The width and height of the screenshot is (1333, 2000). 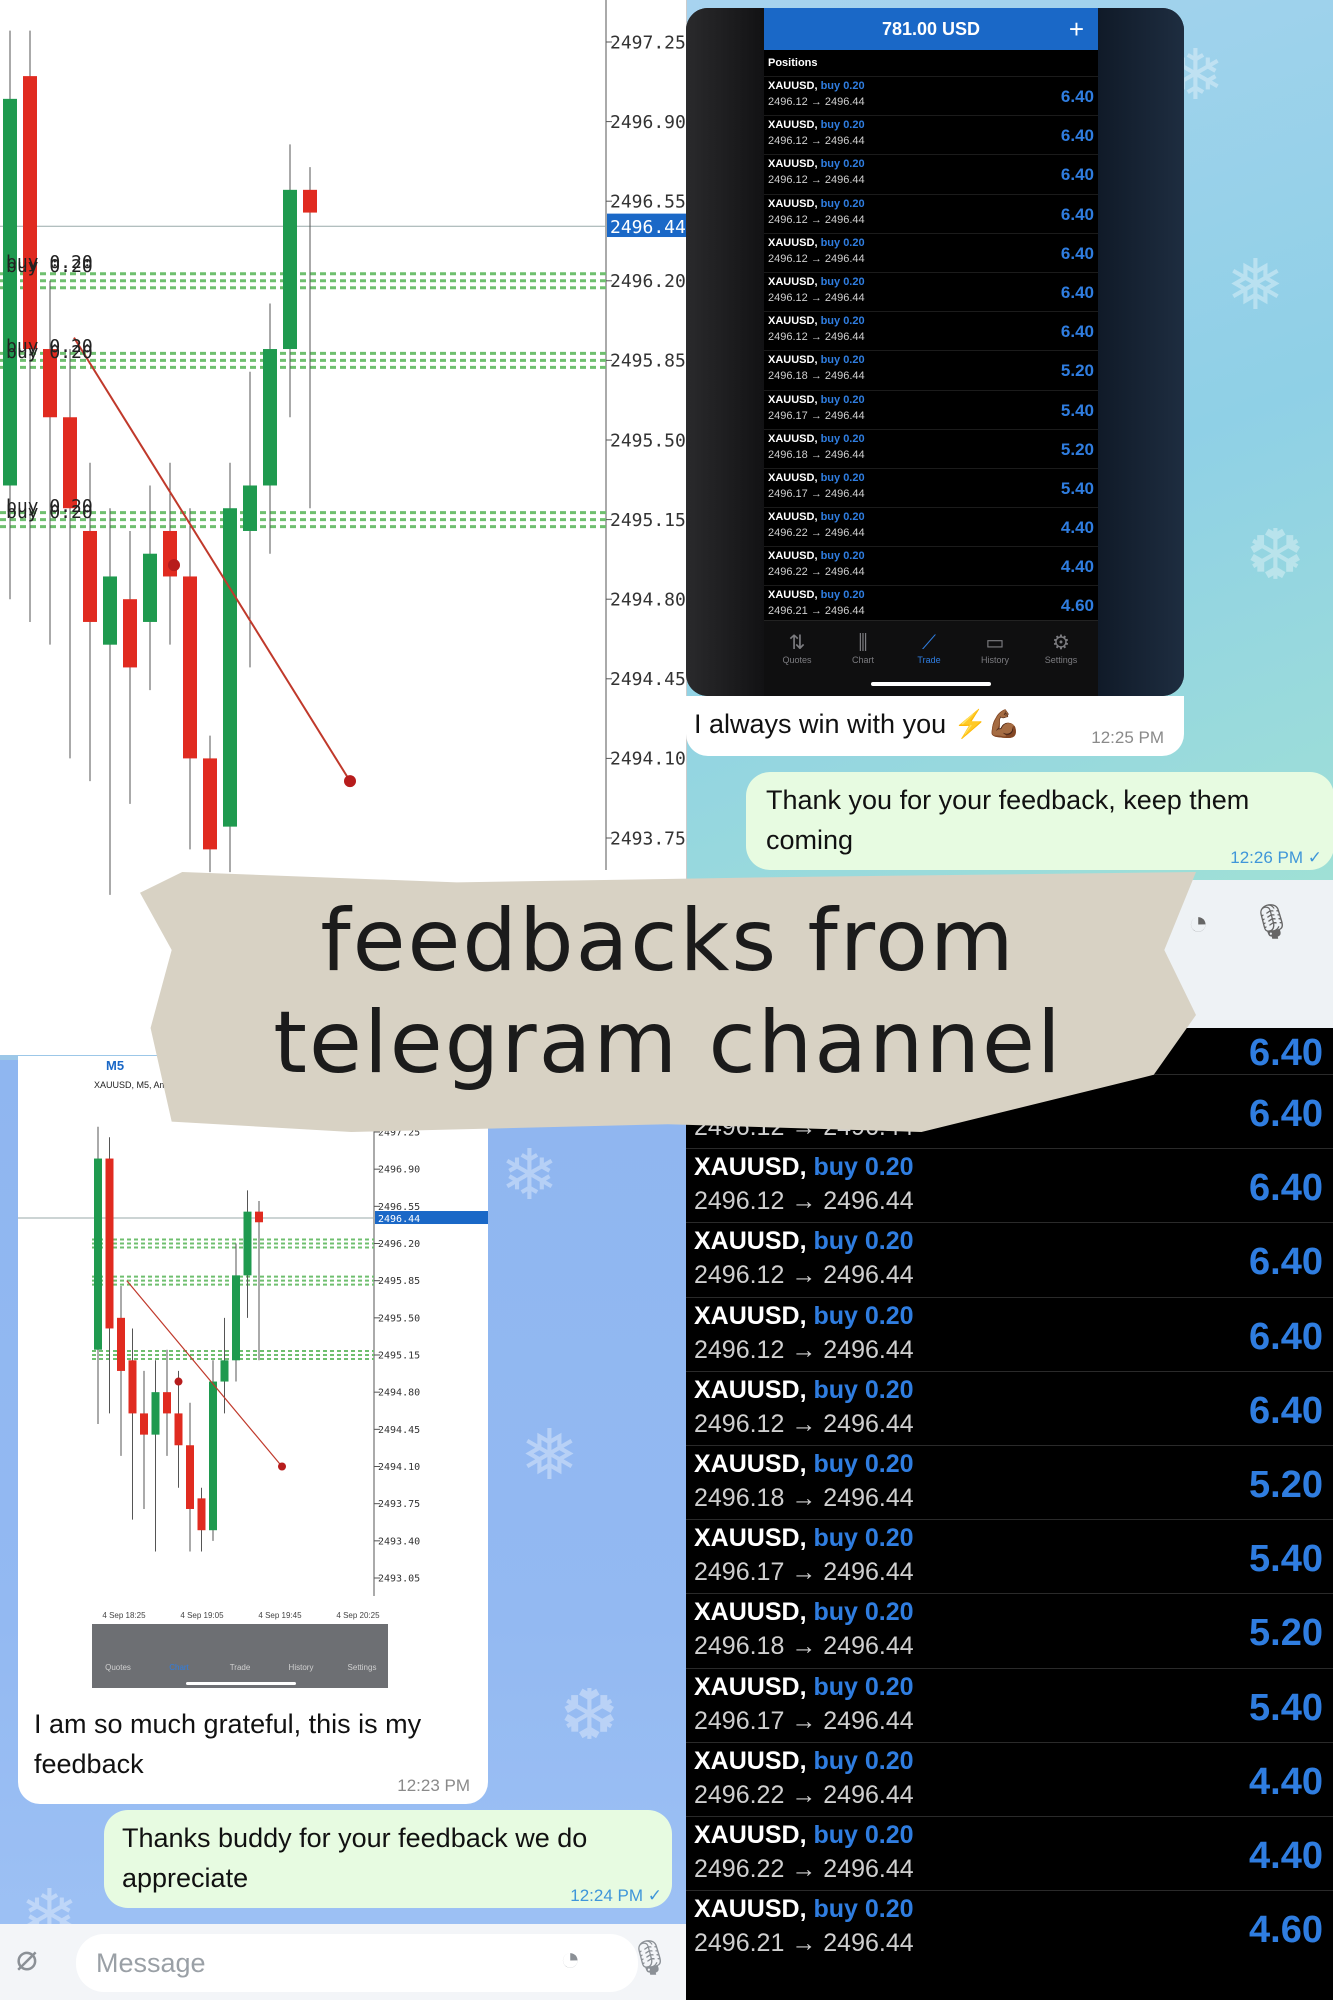 What do you see at coordinates (212, 559) in the screenshot?
I see `trend-line` at bounding box center [212, 559].